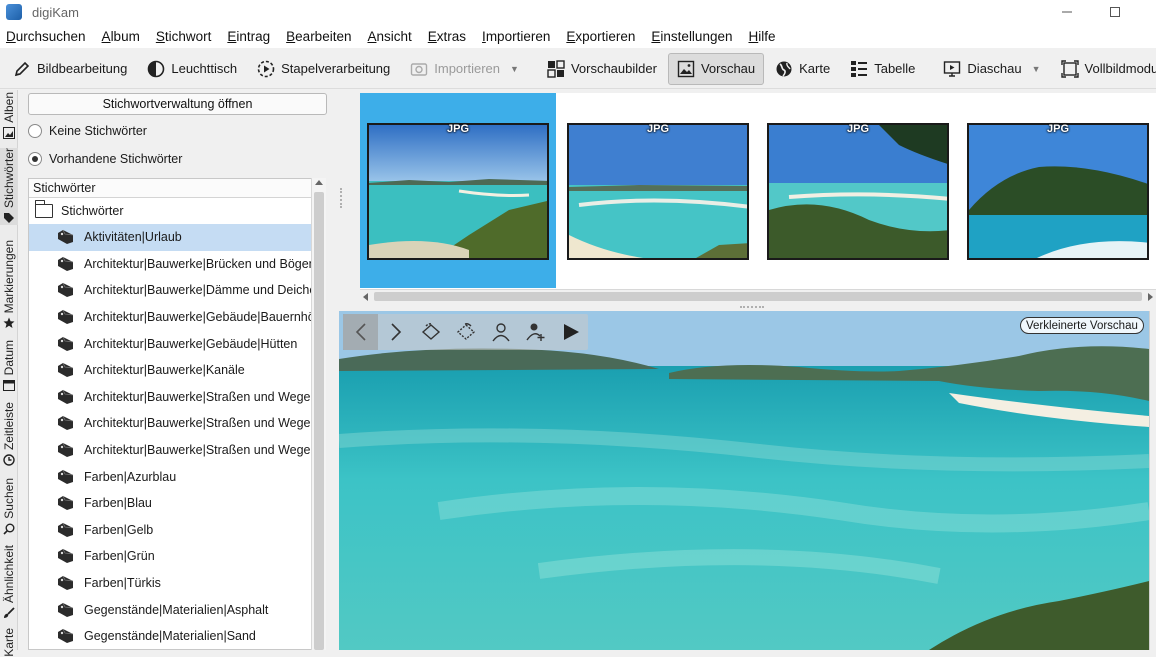  Describe the element at coordinates (318, 36) in the screenshot. I see `menu-bearbeiten: Bearbeiten` at that location.